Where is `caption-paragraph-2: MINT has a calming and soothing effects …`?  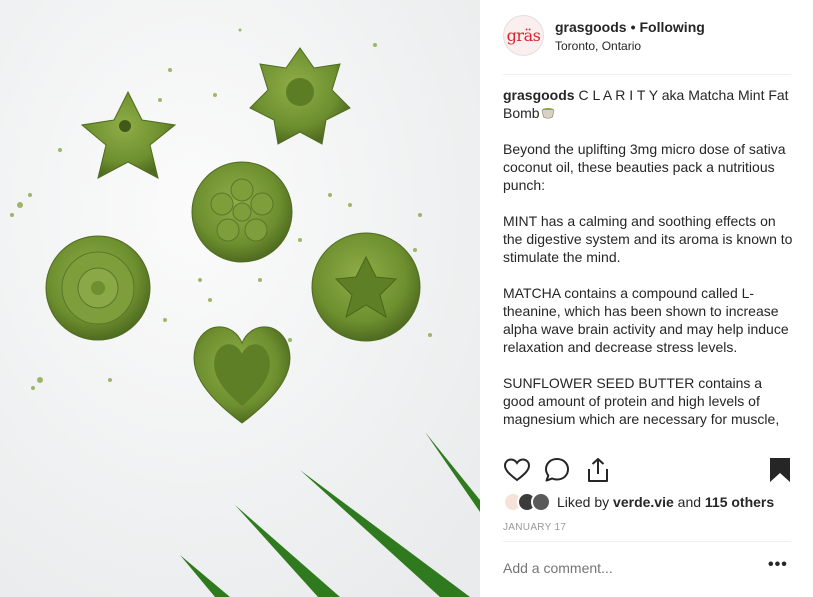 caption-paragraph-2: MINT has a calming and soothing effects … is located at coordinates (648, 239).